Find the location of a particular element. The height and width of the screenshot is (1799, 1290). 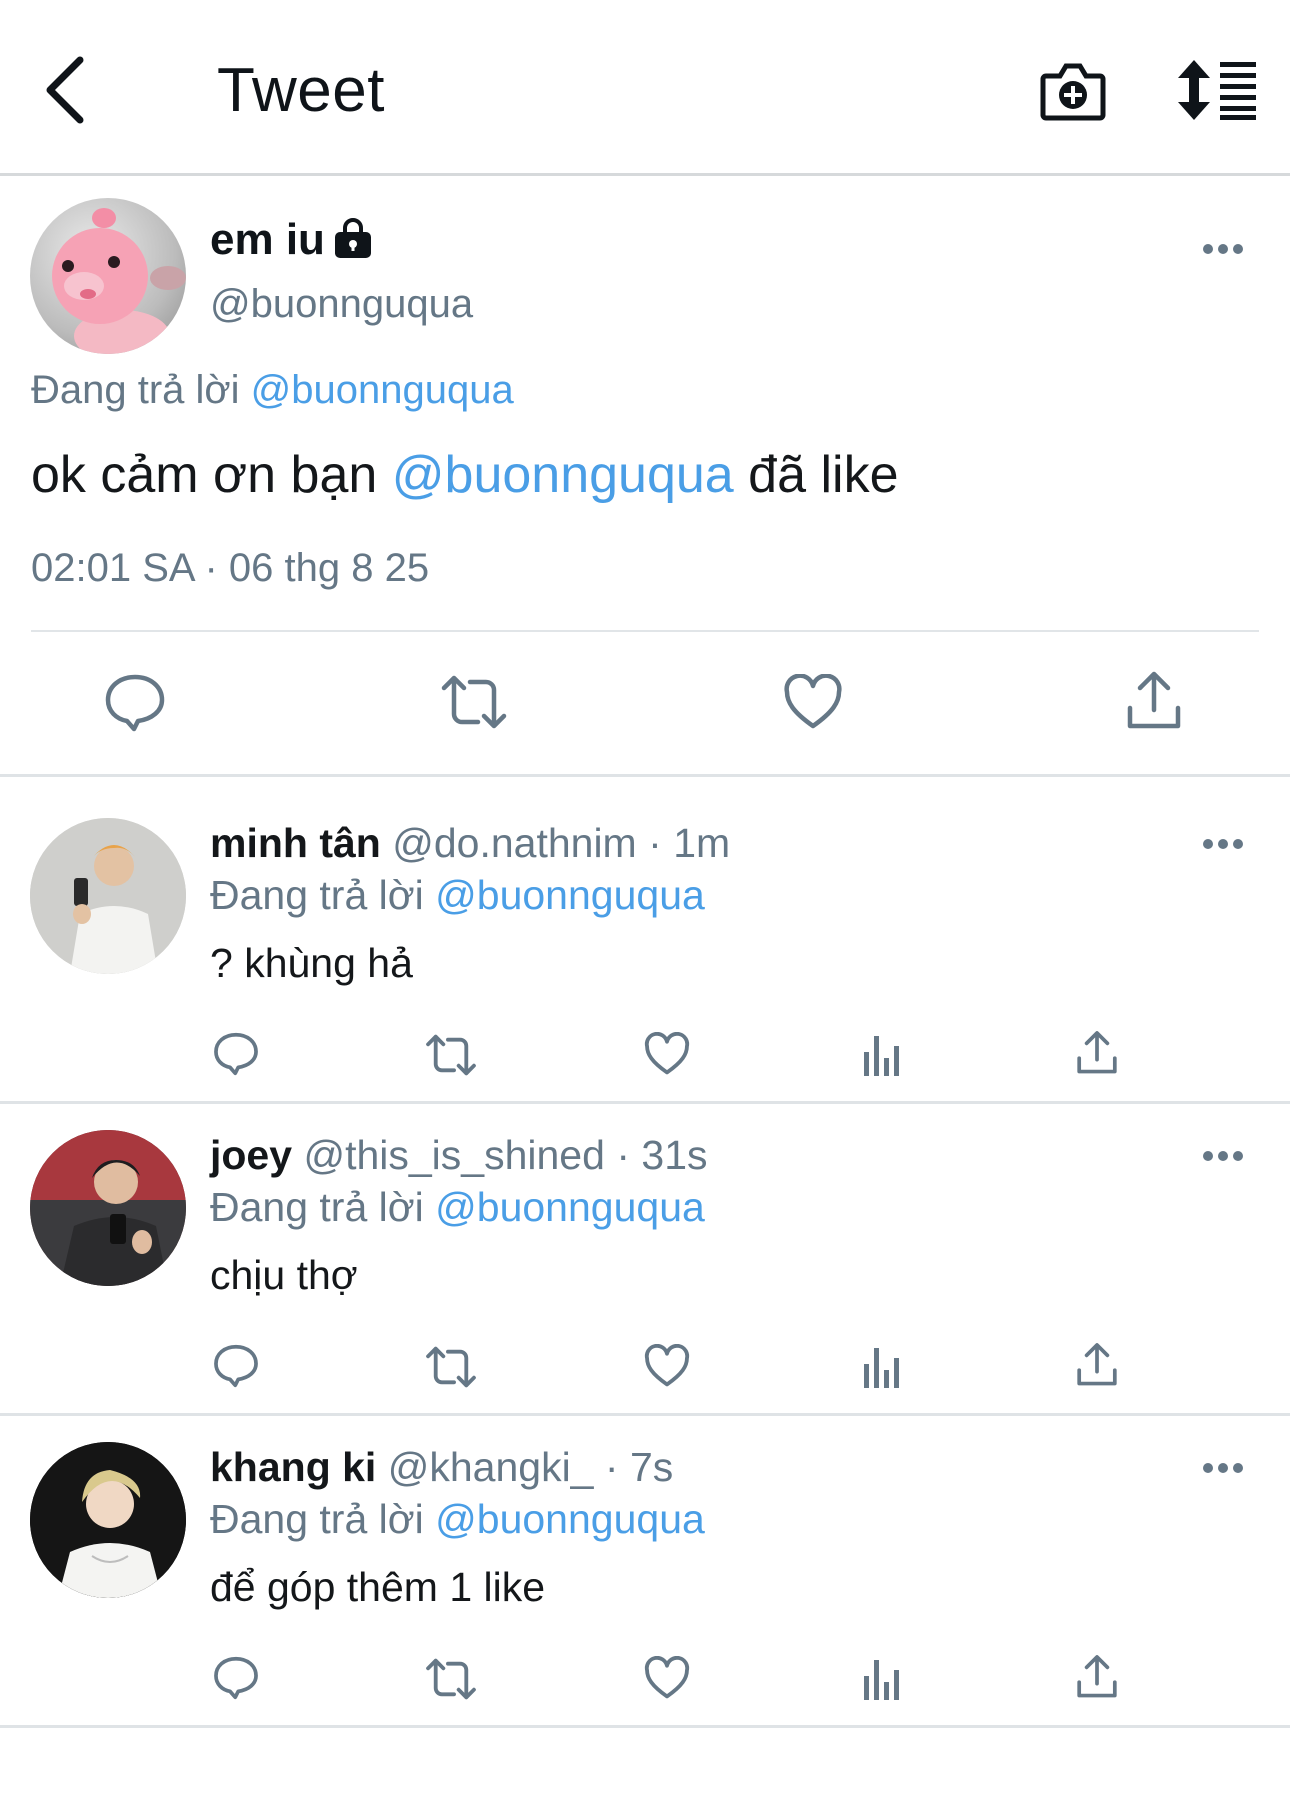

user-handle: @do.nathnim is located at coordinates (514, 843).